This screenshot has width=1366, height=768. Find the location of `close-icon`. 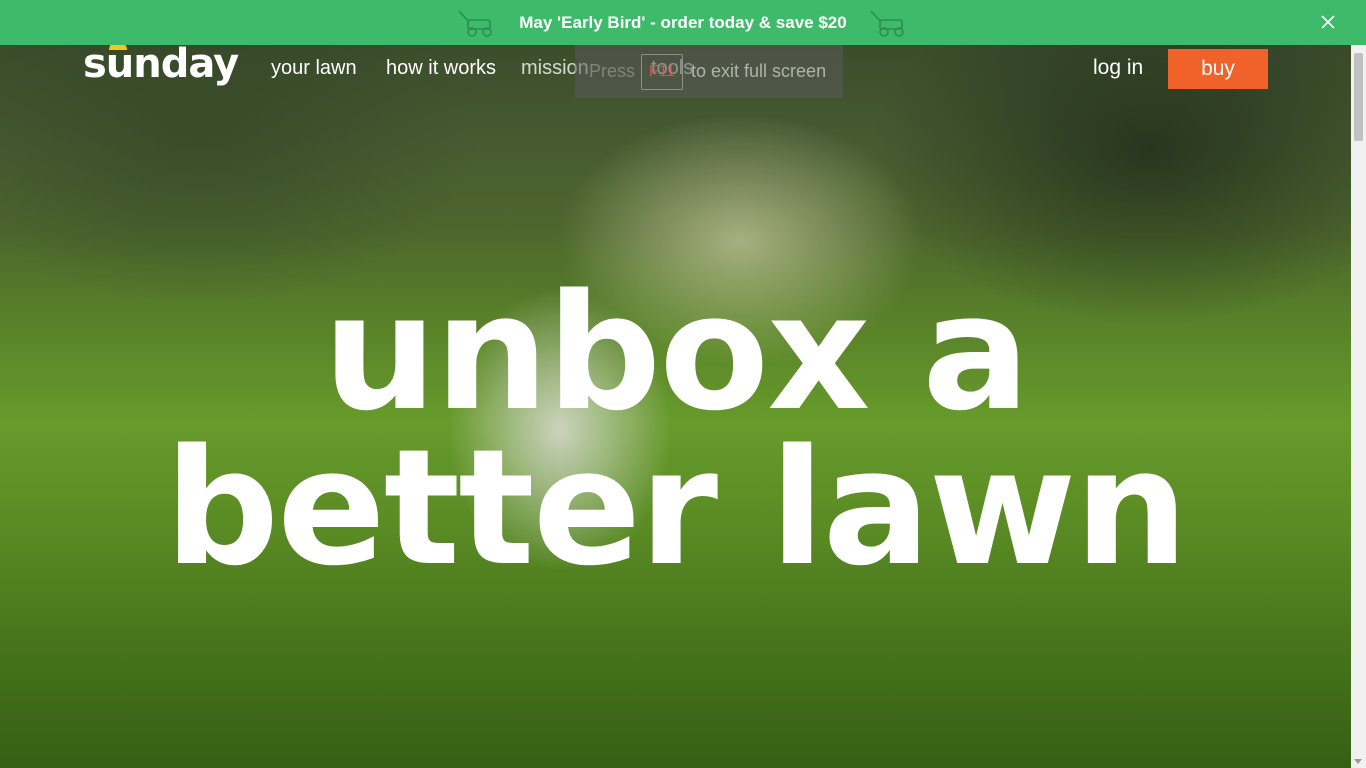

close-icon is located at coordinates (1328, 22).